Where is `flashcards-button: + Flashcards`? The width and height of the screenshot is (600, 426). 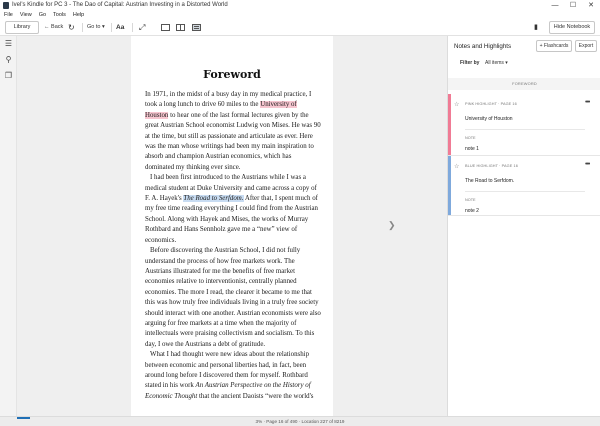 flashcards-button: + Flashcards is located at coordinates (554, 46).